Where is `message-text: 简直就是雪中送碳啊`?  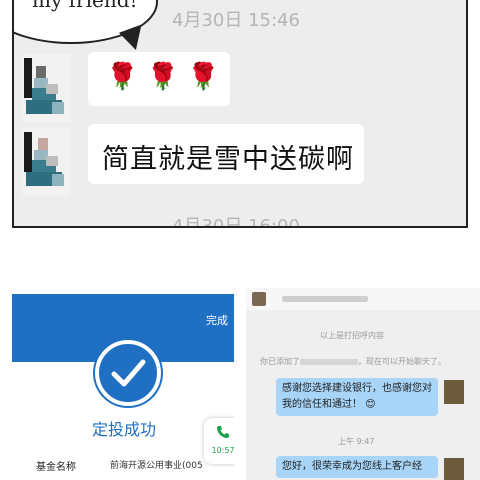
message-text: 简直就是雪中送碳啊 is located at coordinates (228, 159).